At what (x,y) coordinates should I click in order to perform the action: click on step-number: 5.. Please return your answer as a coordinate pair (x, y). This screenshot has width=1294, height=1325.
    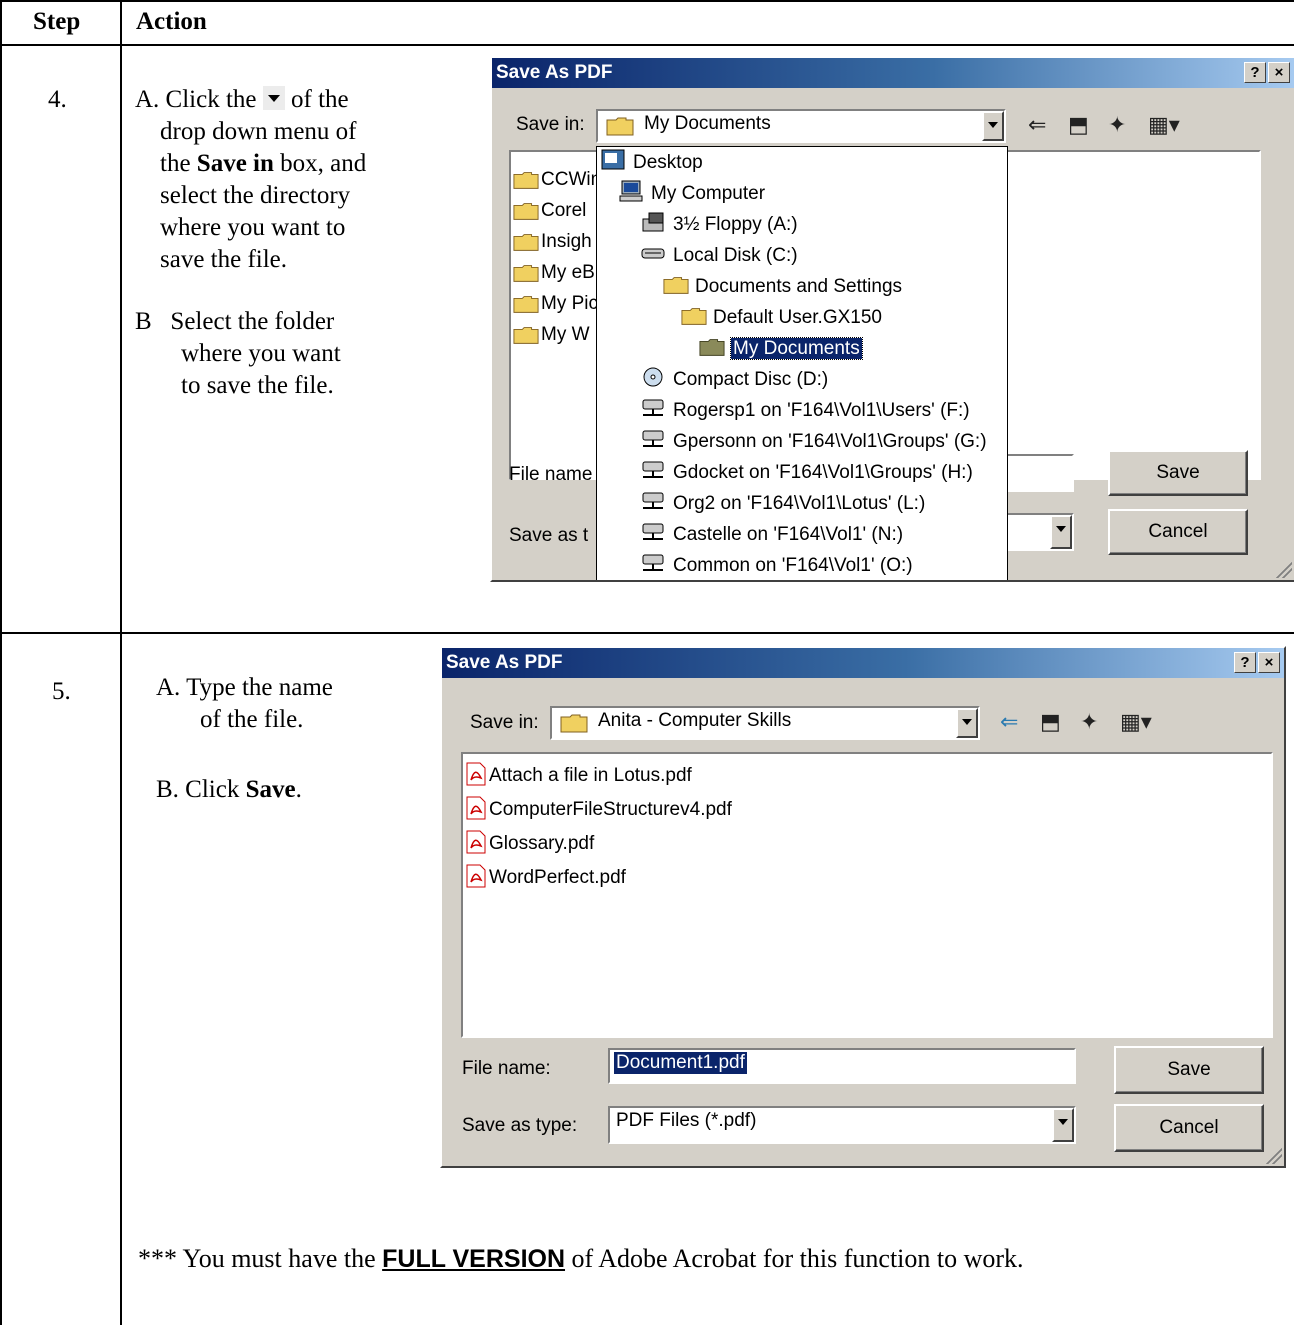
    Looking at the image, I should click on (61, 691).